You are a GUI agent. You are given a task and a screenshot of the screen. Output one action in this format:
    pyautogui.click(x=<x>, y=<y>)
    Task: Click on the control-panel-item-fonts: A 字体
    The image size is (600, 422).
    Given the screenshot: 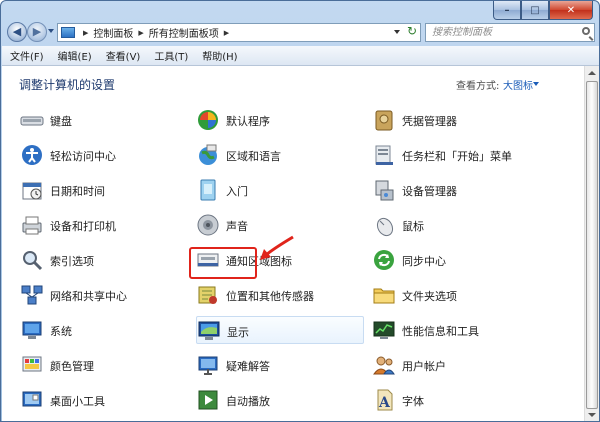 What is the action you would take?
    pyautogui.click(x=456, y=400)
    